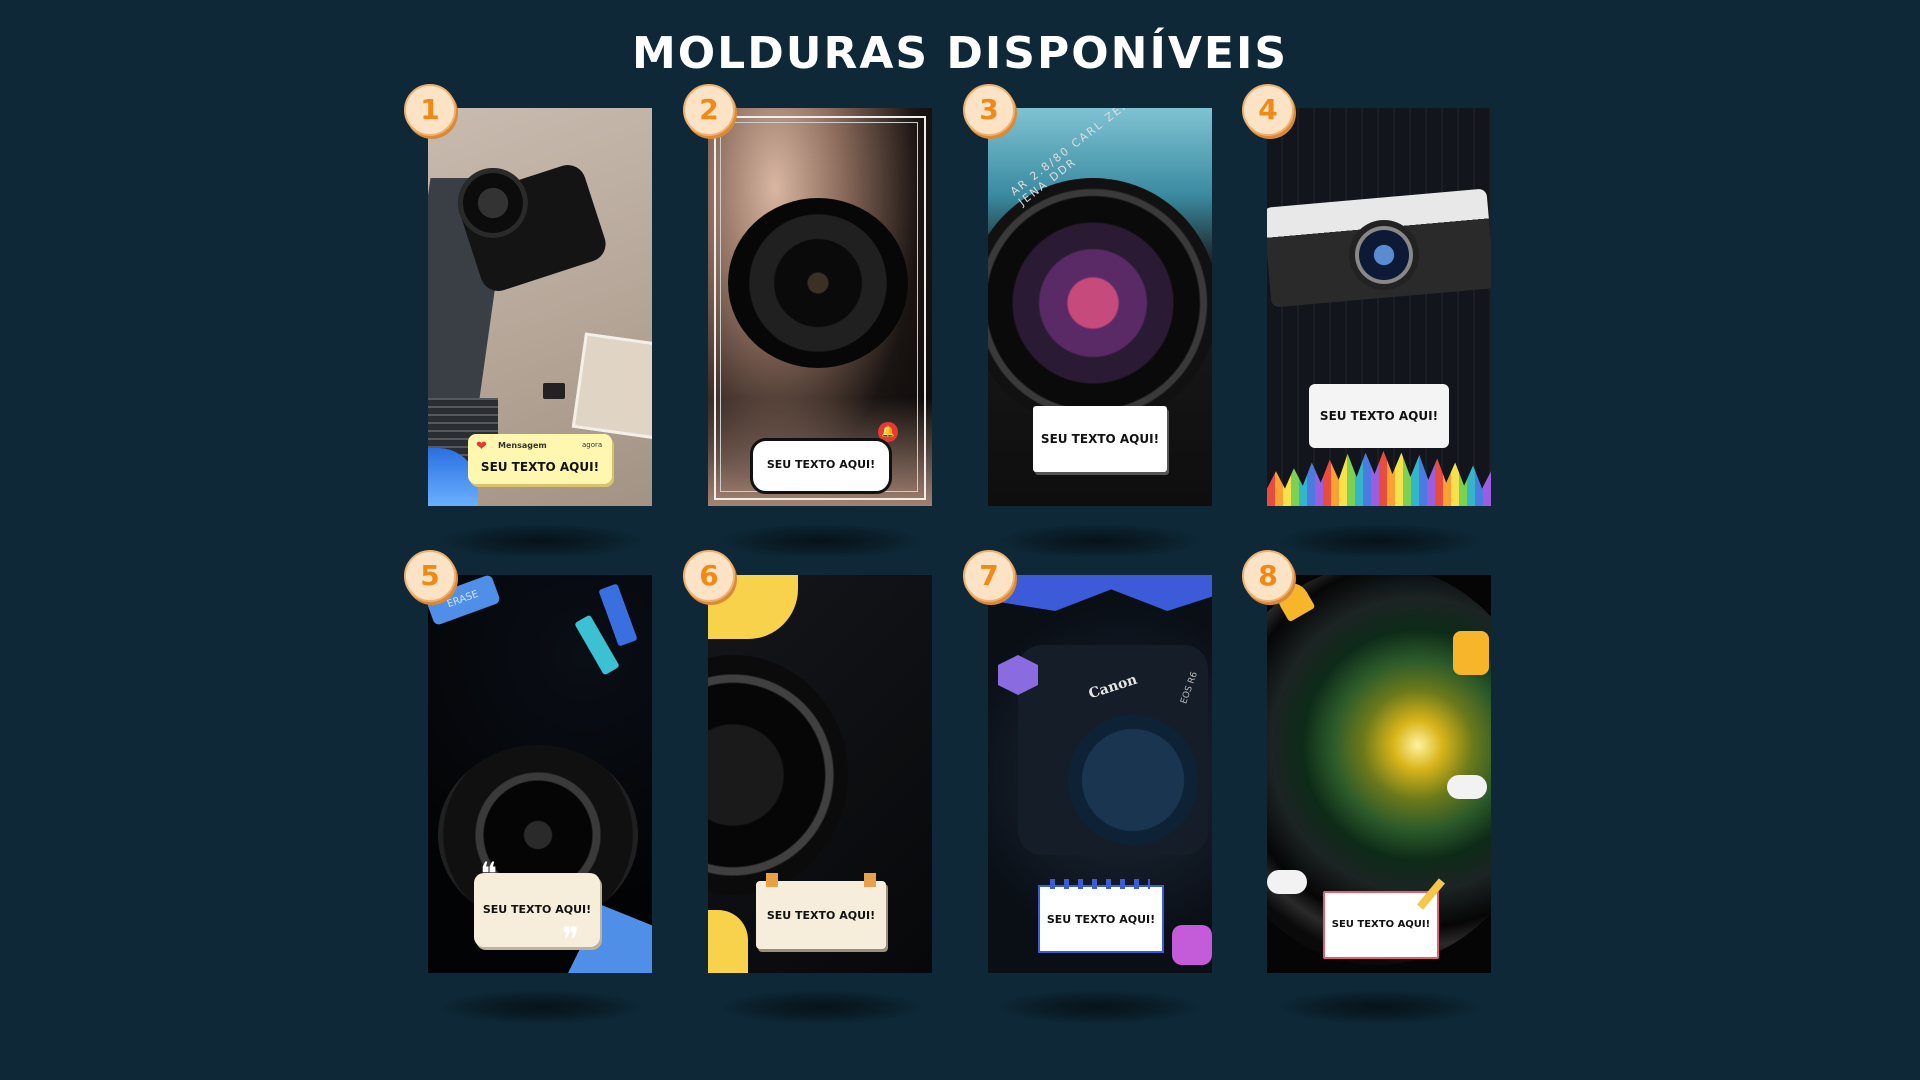 The image size is (1920, 1080). I want to click on frame-card-1: ❤ Mensagem agora SEU TEXTO AQUI!, so click(540, 307).